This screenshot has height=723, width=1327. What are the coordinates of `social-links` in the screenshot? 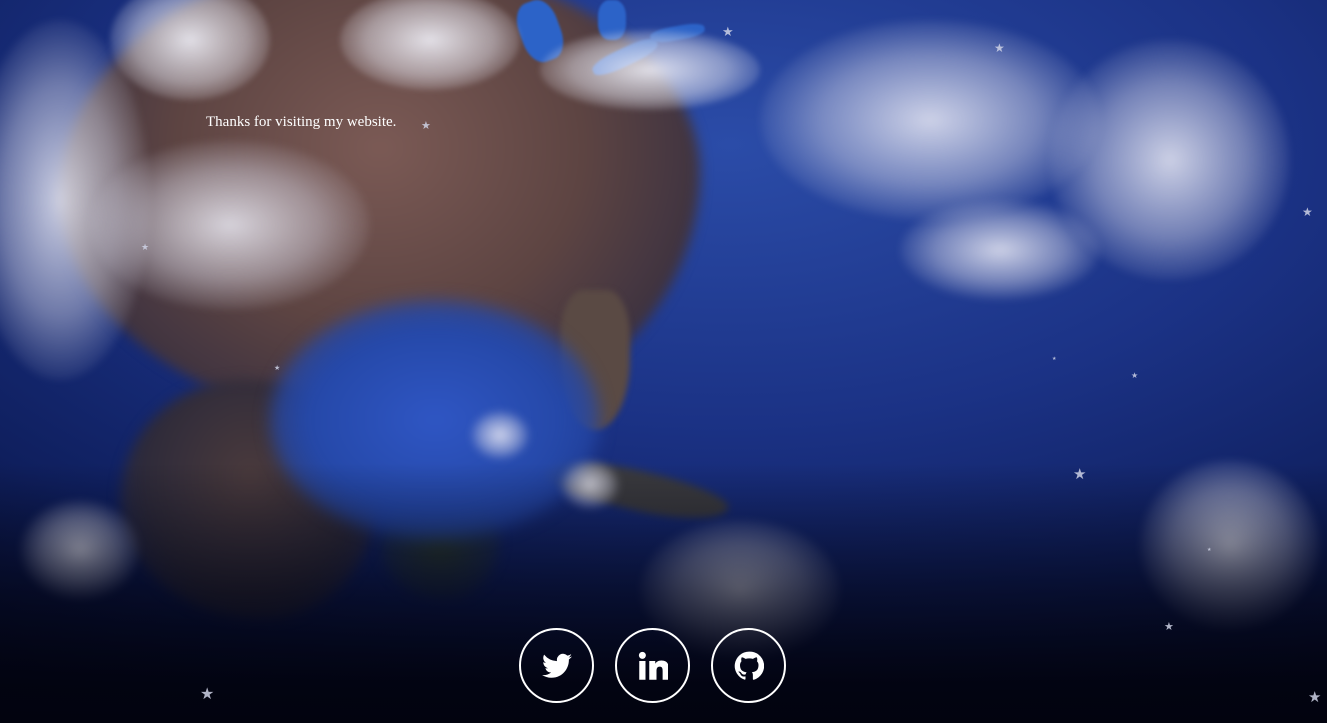 It's located at (652, 665).